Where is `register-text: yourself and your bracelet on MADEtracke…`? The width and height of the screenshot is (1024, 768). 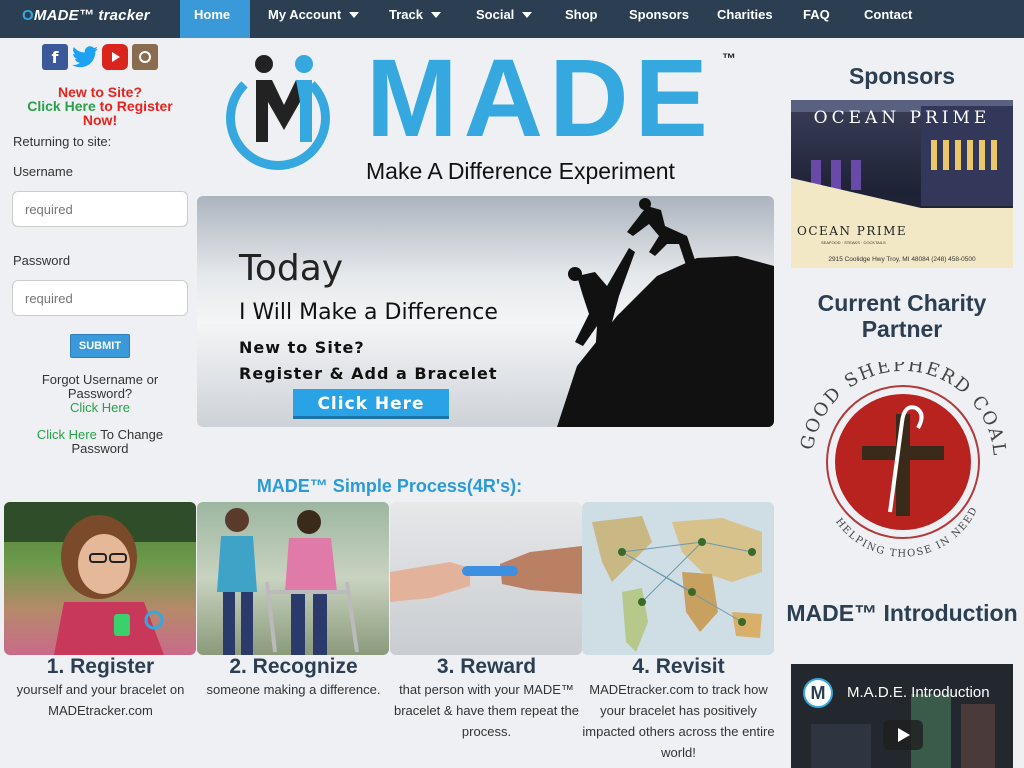
register-text: yourself and your bracelet on MADEtracke… is located at coordinates (100, 700).